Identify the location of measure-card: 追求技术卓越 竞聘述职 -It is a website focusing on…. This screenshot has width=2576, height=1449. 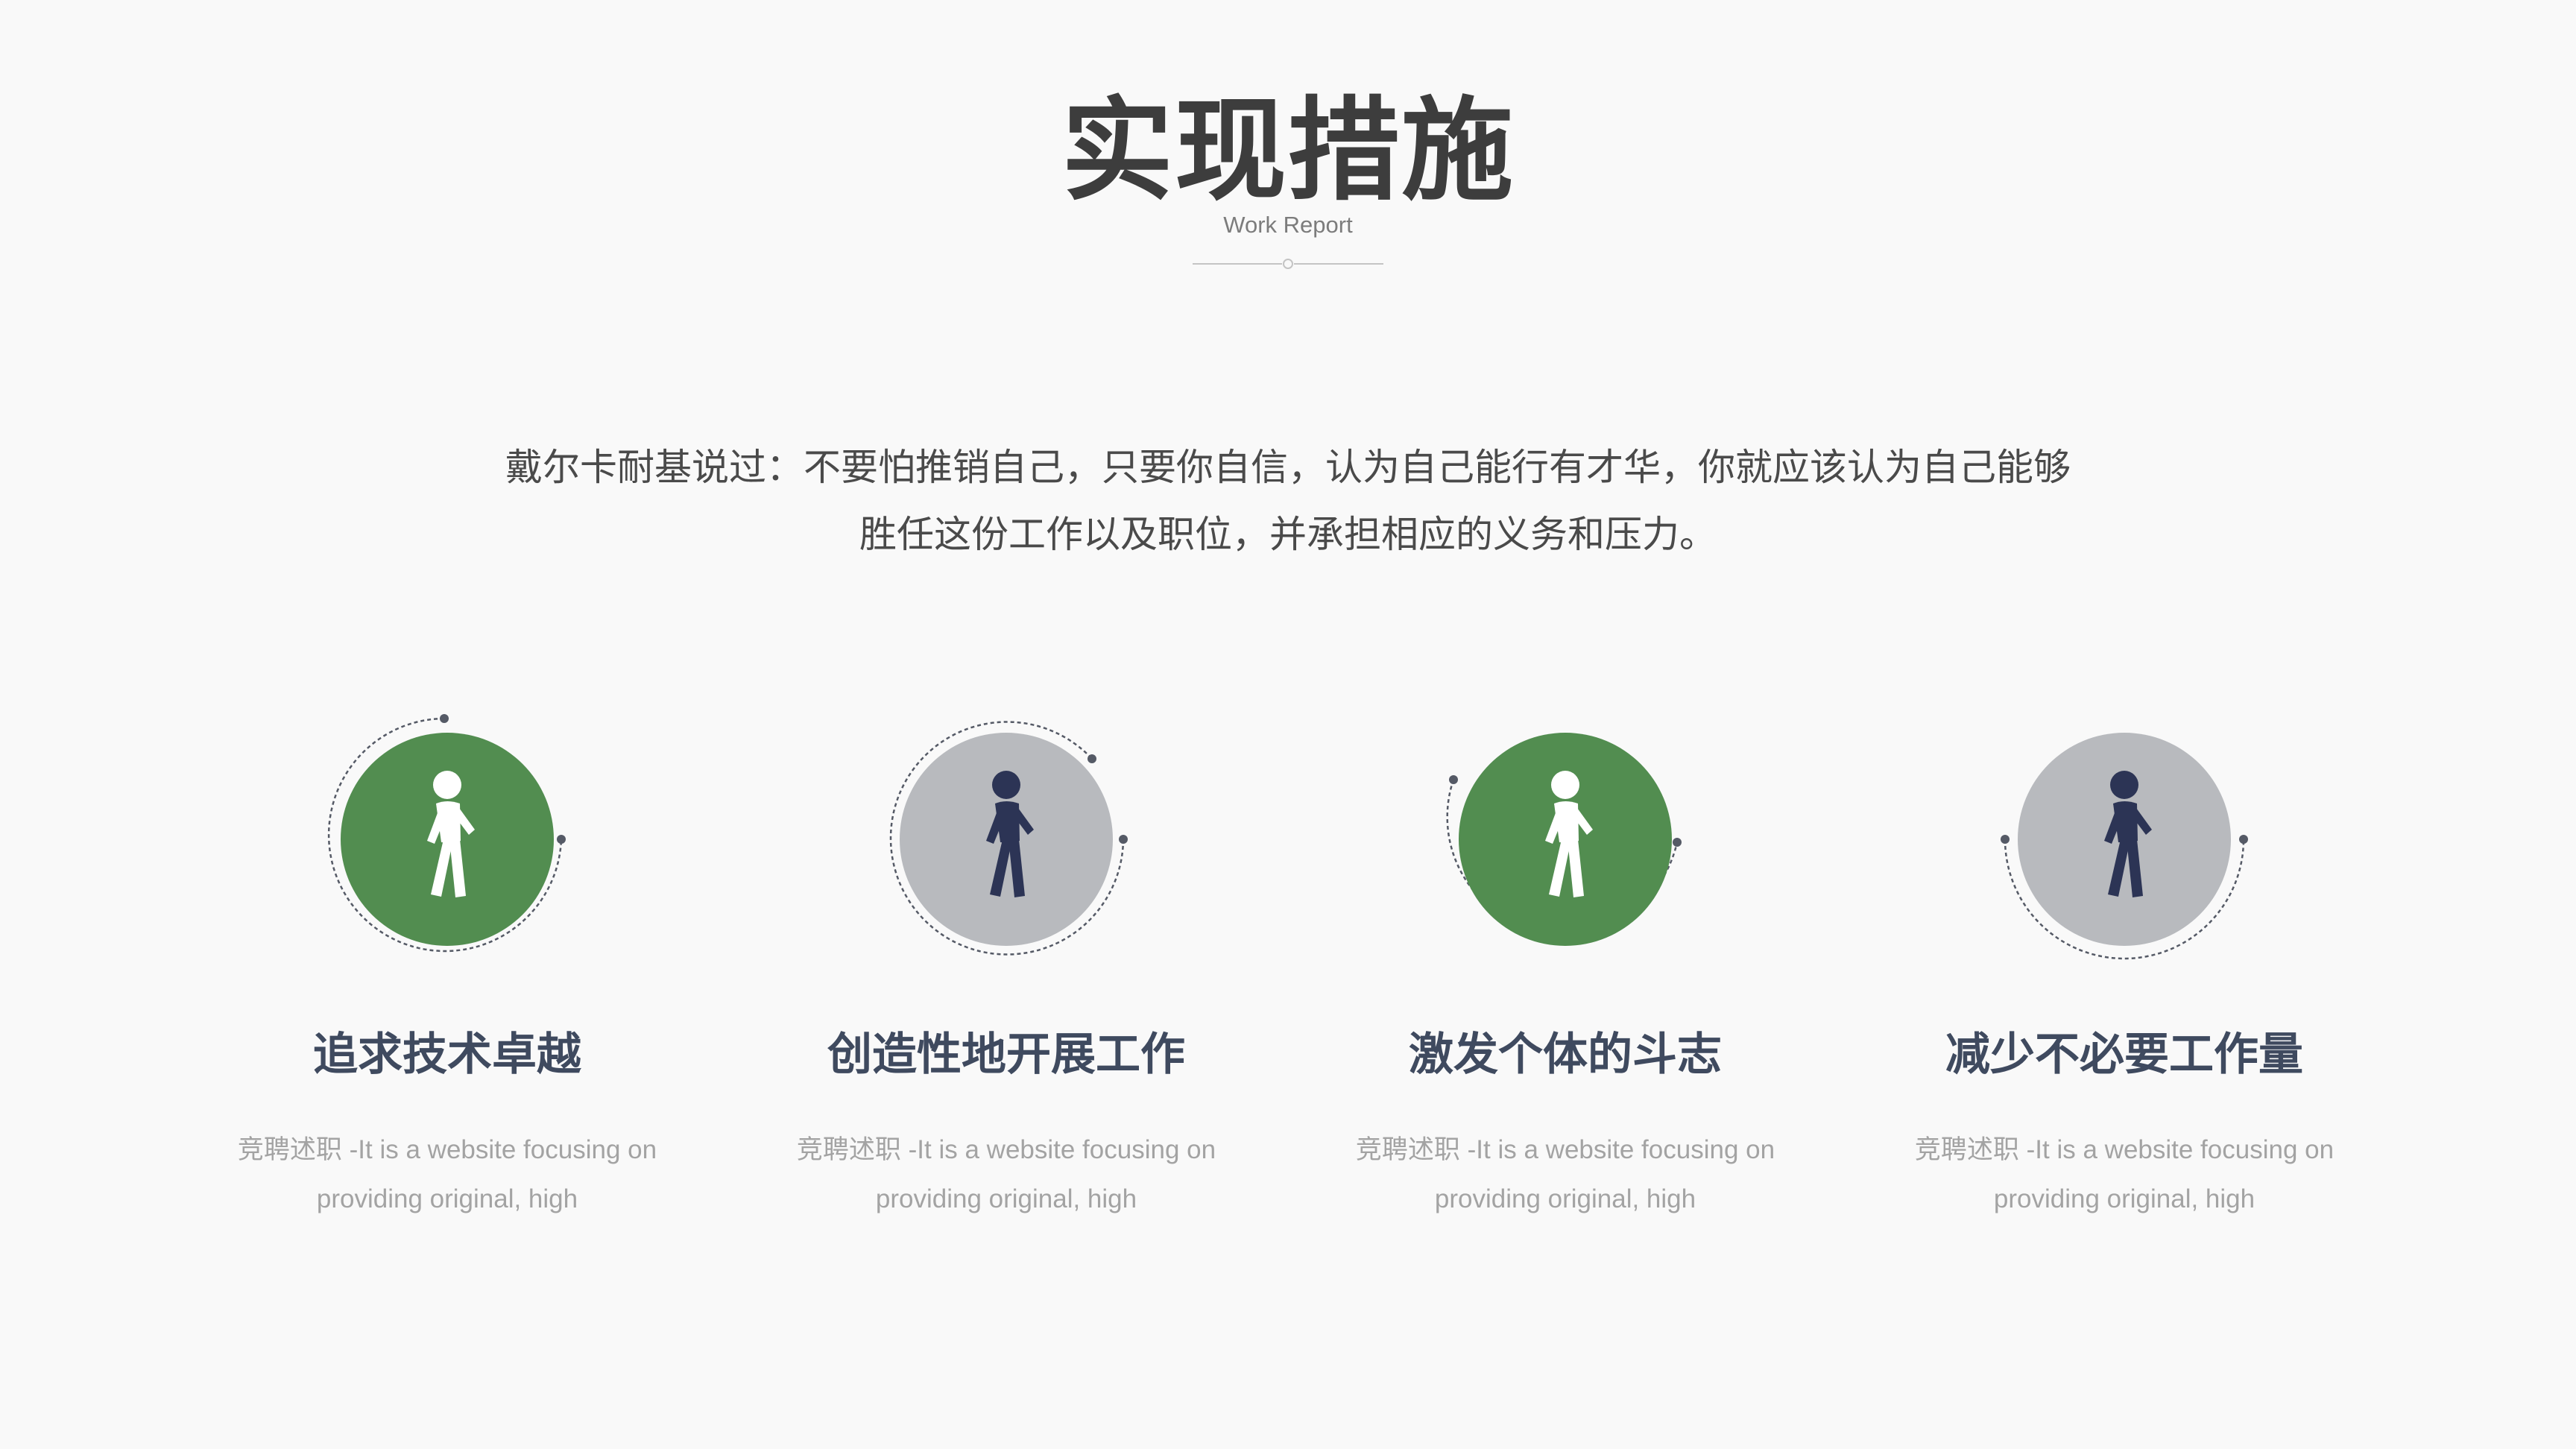
(447, 976).